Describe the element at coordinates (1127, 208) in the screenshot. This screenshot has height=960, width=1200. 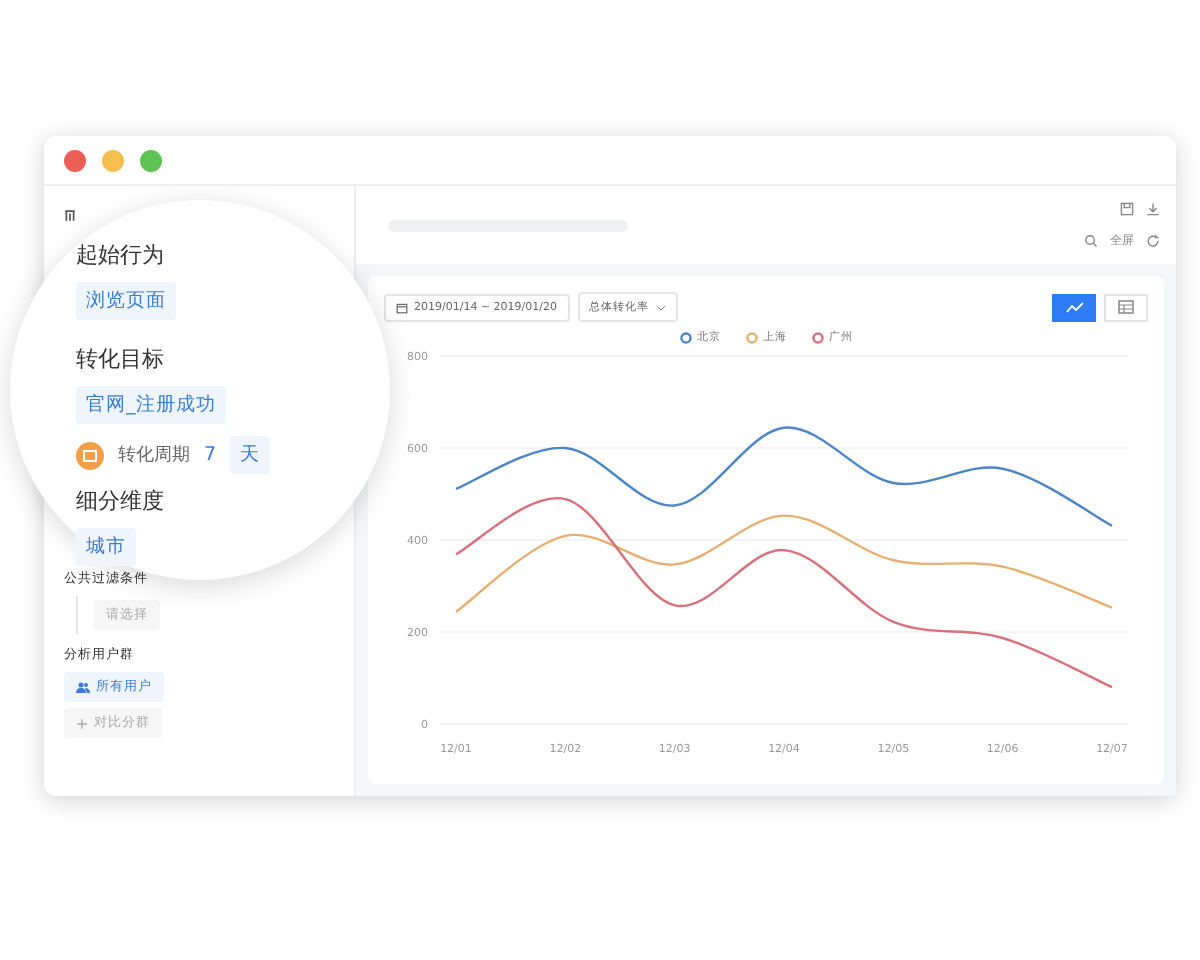
I see `save-icon` at that location.